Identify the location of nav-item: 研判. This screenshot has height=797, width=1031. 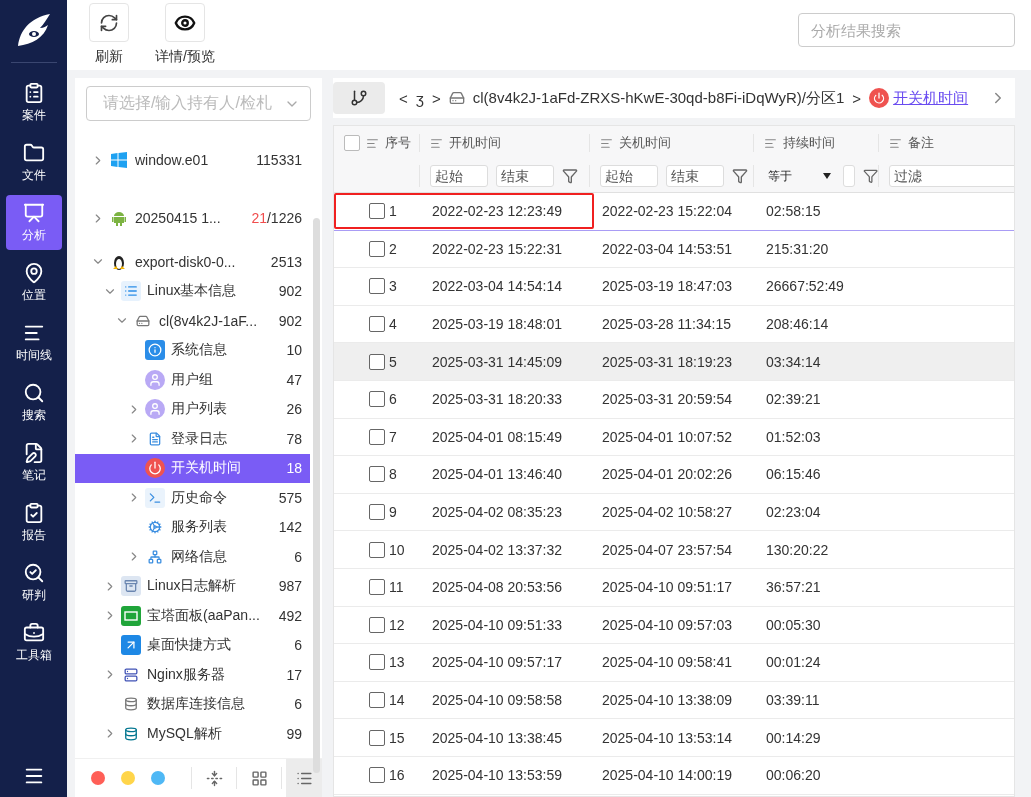
(33, 582).